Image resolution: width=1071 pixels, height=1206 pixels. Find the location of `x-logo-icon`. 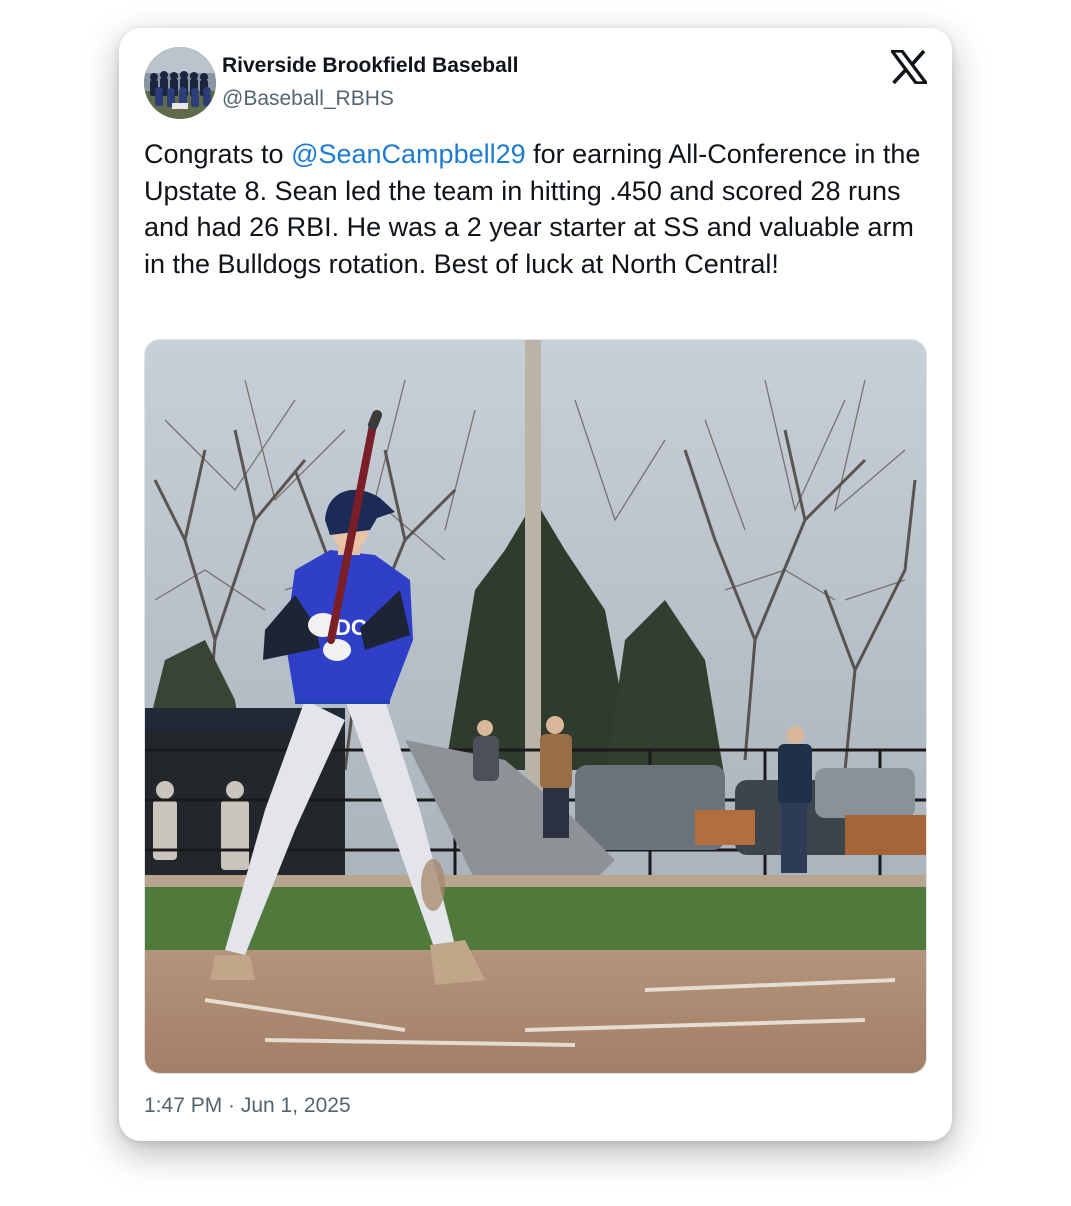

x-logo-icon is located at coordinates (909, 67).